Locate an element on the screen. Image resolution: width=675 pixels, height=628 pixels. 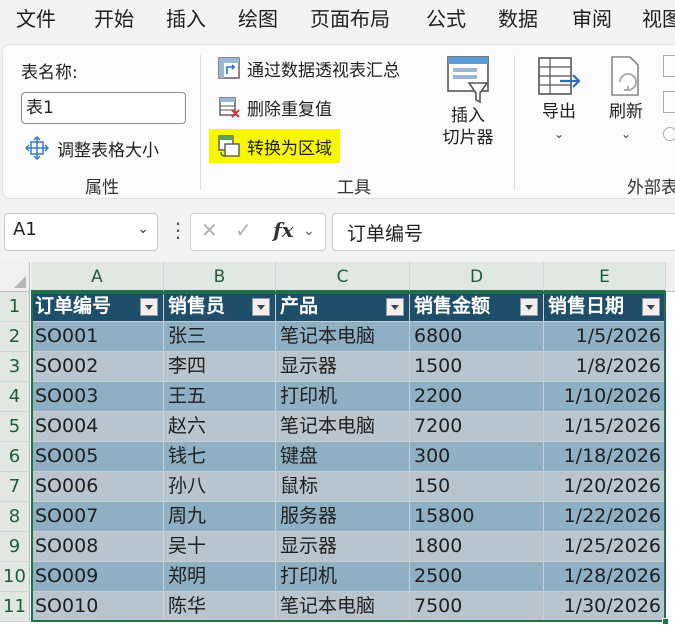
column-header-b: B is located at coordinates (220, 277).